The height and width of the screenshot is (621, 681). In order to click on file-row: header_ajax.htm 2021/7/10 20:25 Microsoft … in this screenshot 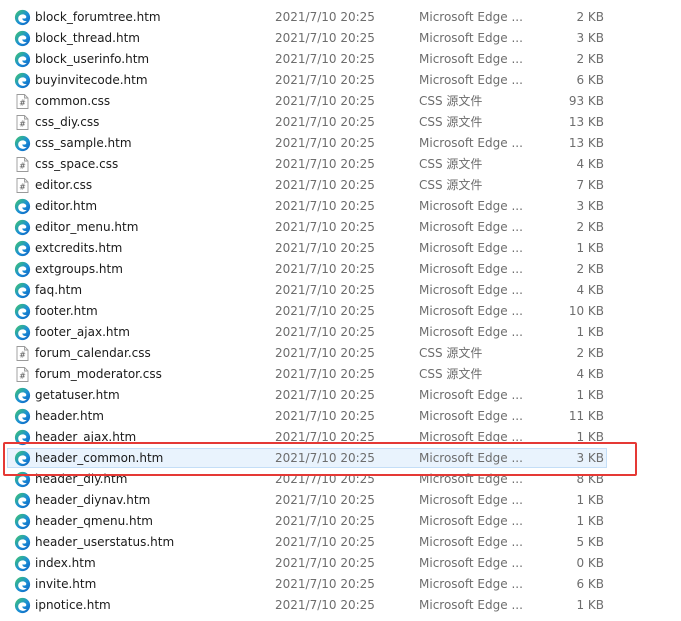, I will do `click(340, 437)`.